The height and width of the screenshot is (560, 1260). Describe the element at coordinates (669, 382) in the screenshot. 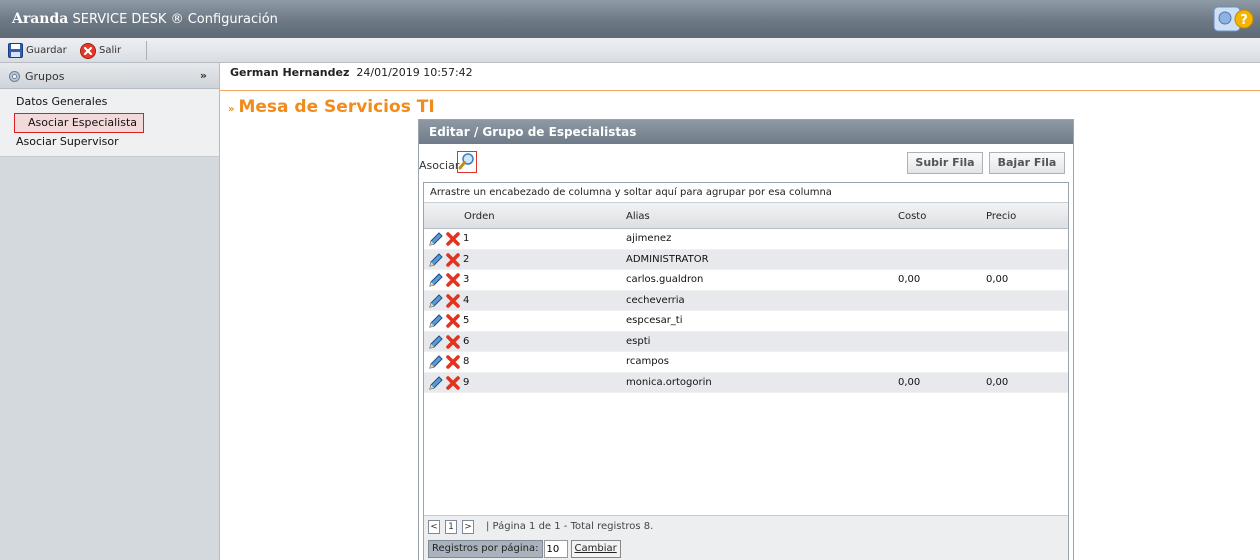

I see `cell-alias: monica.ortogorin` at that location.